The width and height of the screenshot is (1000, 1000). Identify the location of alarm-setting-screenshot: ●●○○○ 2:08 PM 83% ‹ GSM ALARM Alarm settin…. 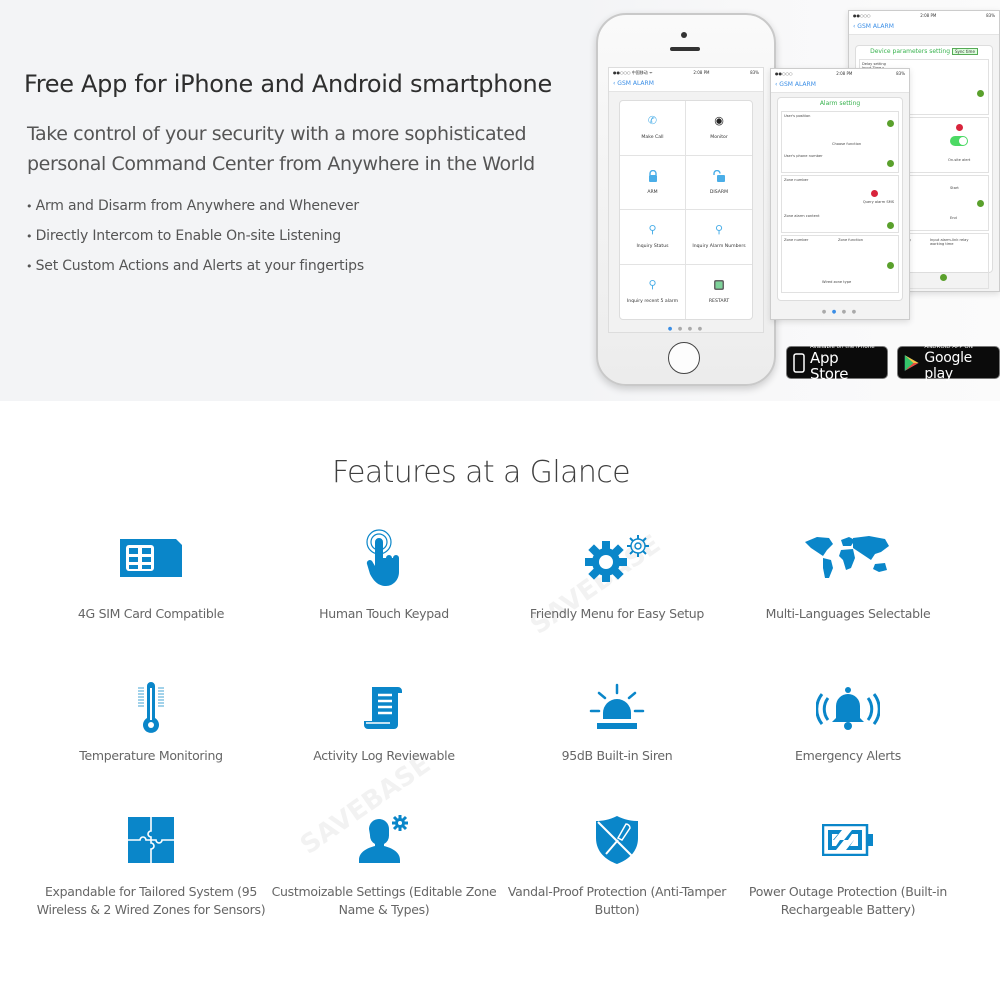
(840, 194).